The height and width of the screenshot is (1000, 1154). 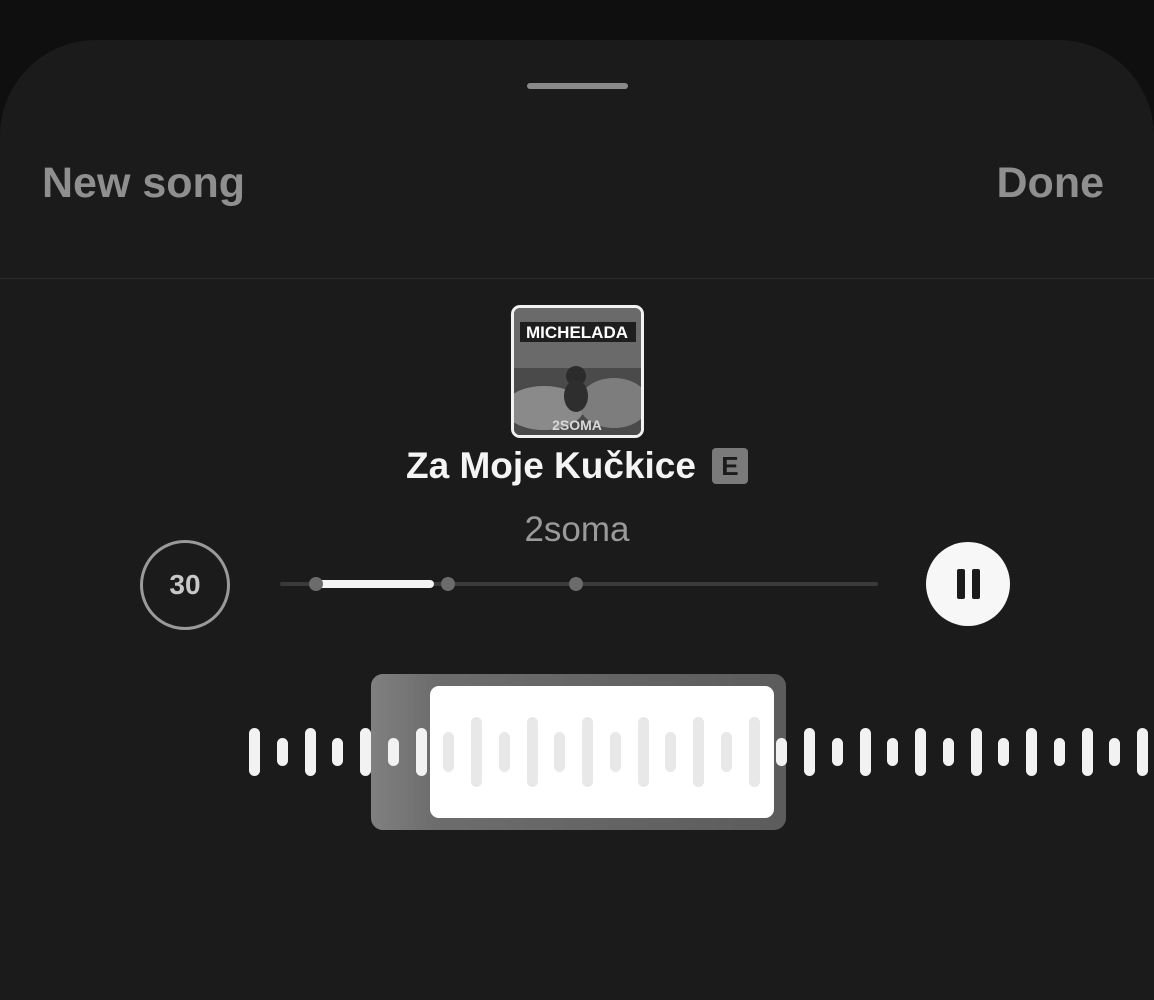 What do you see at coordinates (143, 183) in the screenshot?
I see `new-song-button: New song` at bounding box center [143, 183].